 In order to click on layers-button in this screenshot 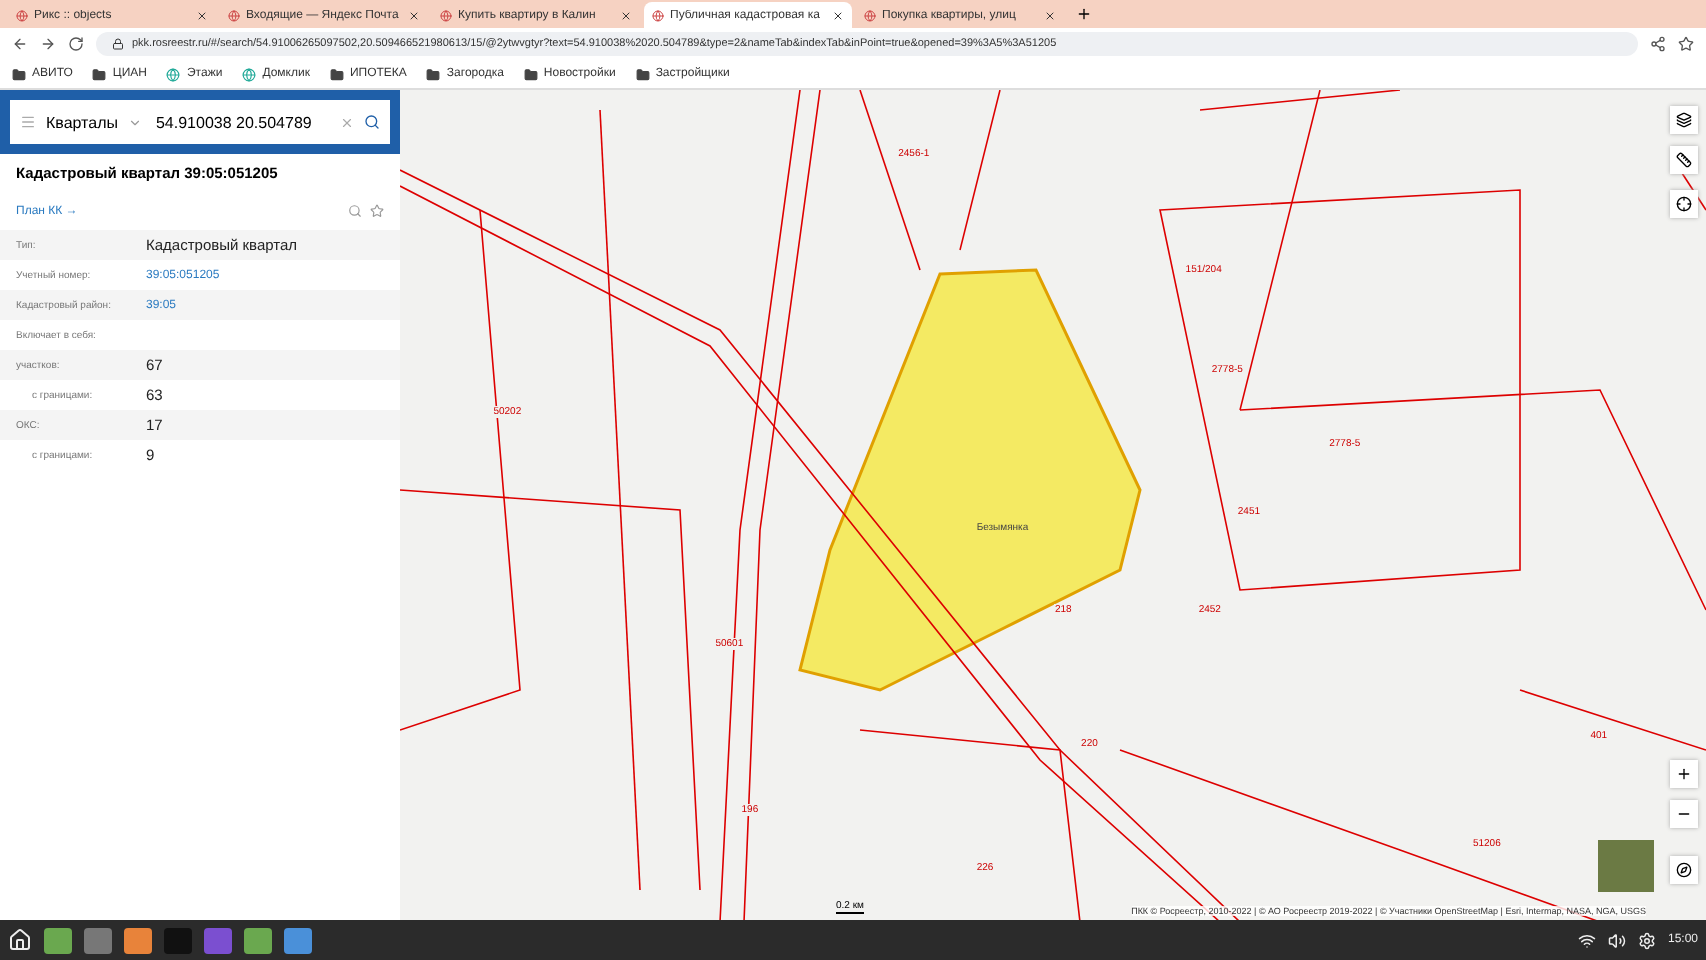, I will do `click(1684, 120)`.